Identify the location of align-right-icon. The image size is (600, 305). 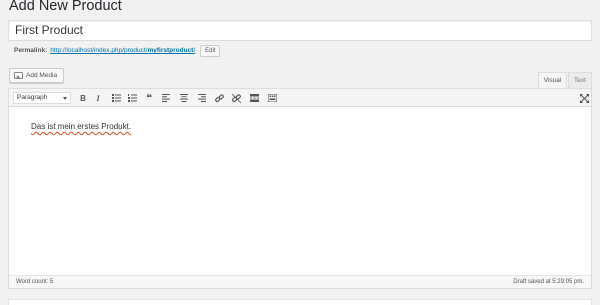
(202, 98).